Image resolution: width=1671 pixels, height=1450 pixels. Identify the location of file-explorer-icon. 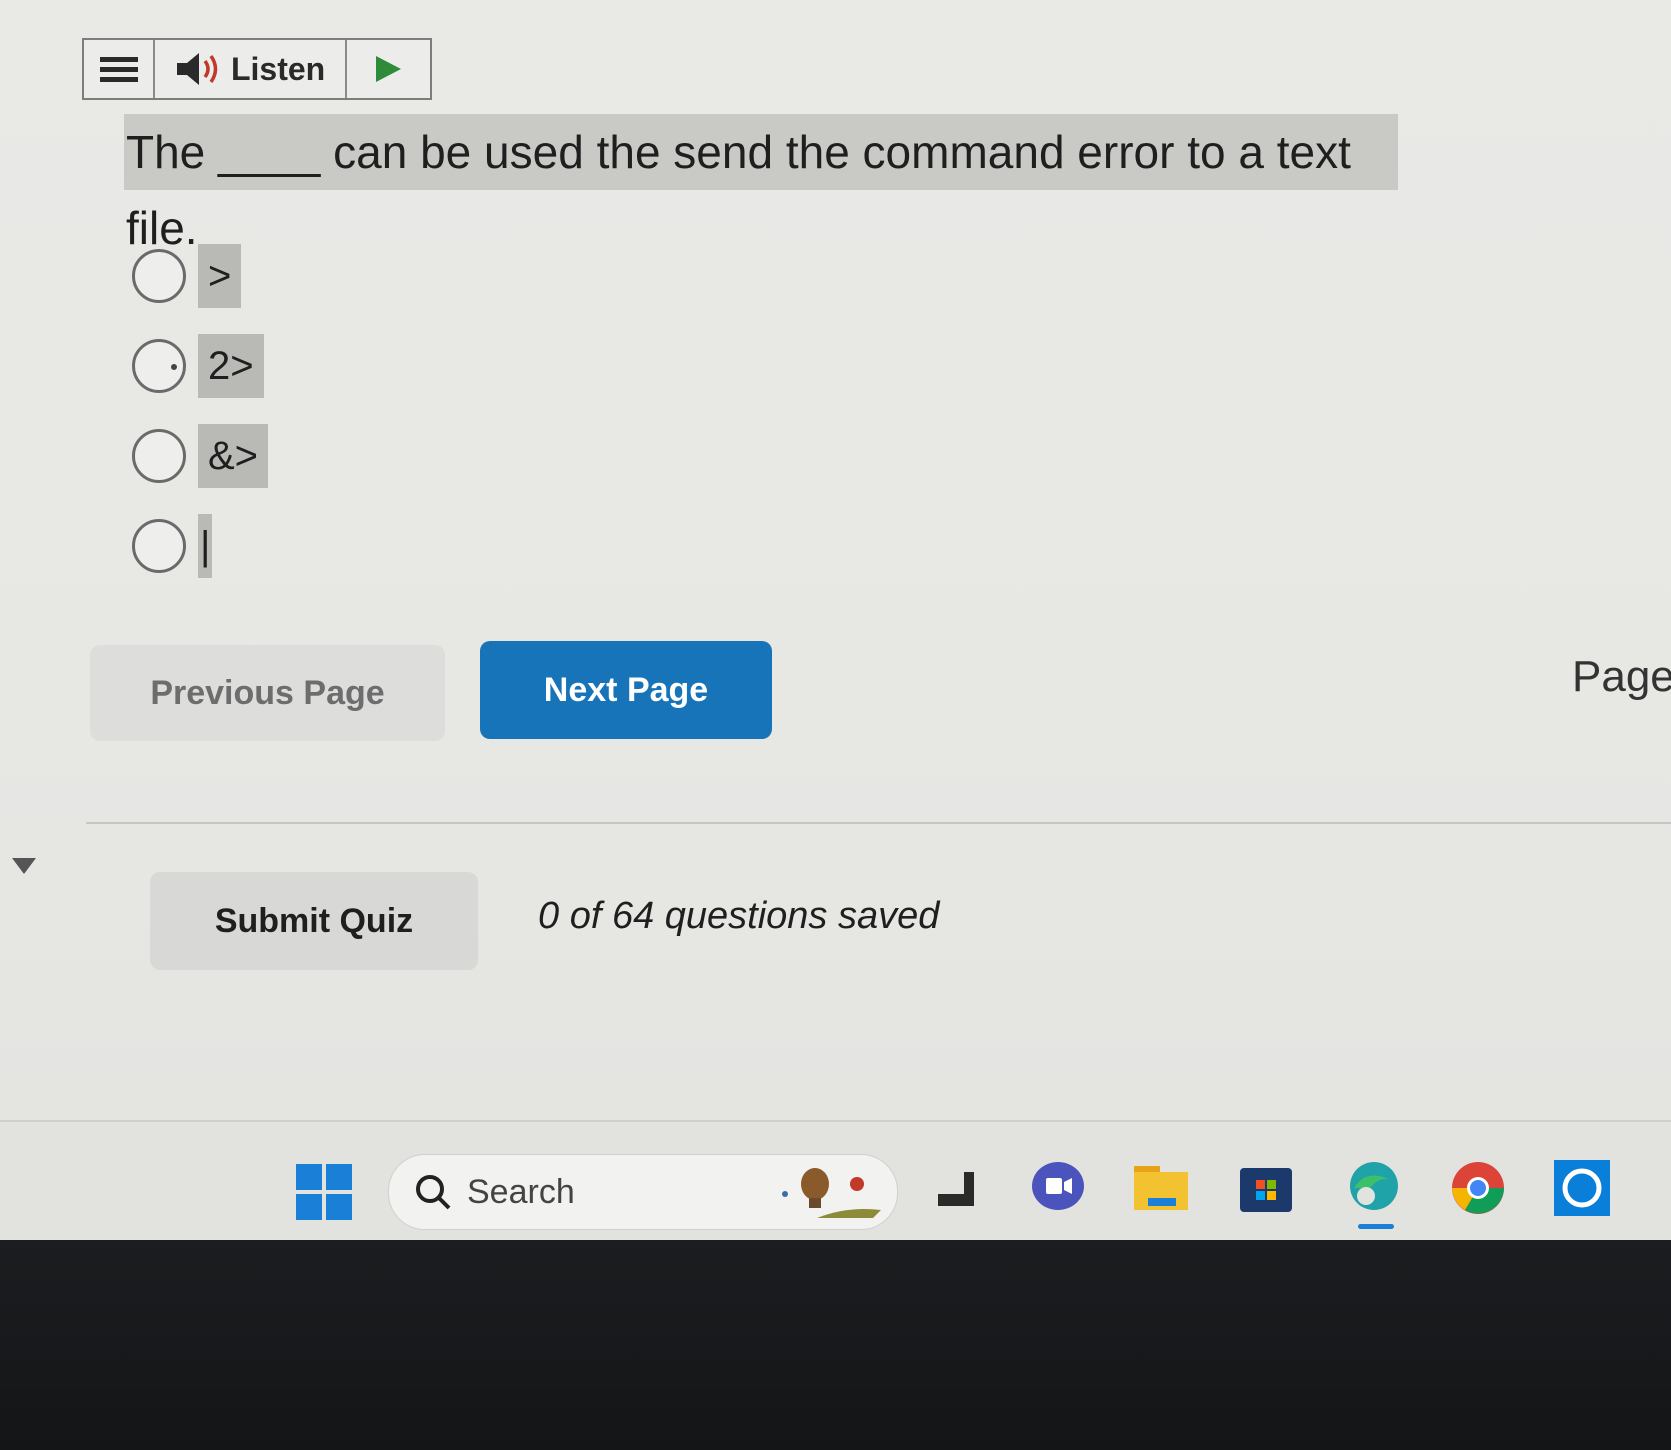
(1160, 1188).